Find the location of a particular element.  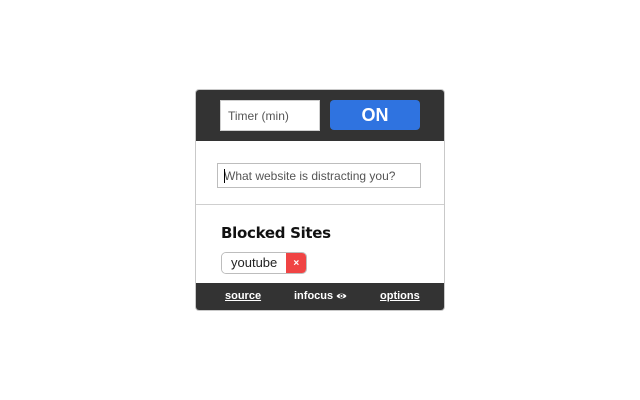

remove-site-button: × is located at coordinates (296, 263).